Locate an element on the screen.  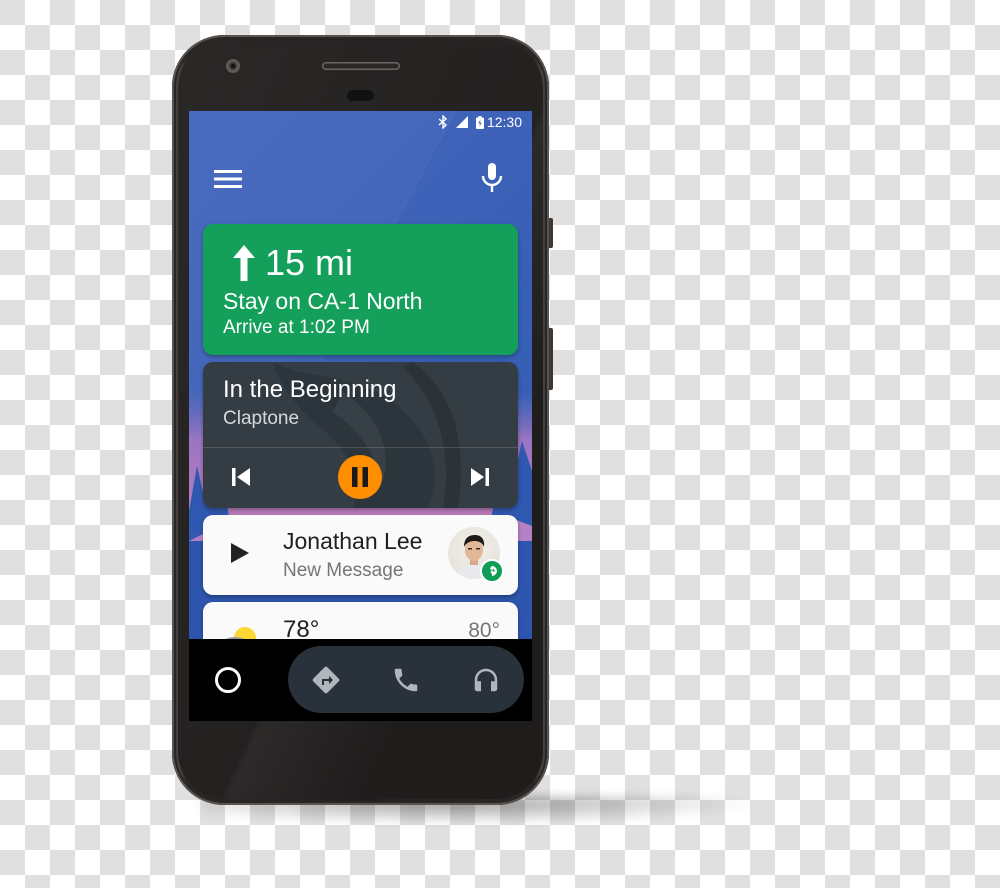
distance-row: 15 mi is located at coordinates (293, 263).